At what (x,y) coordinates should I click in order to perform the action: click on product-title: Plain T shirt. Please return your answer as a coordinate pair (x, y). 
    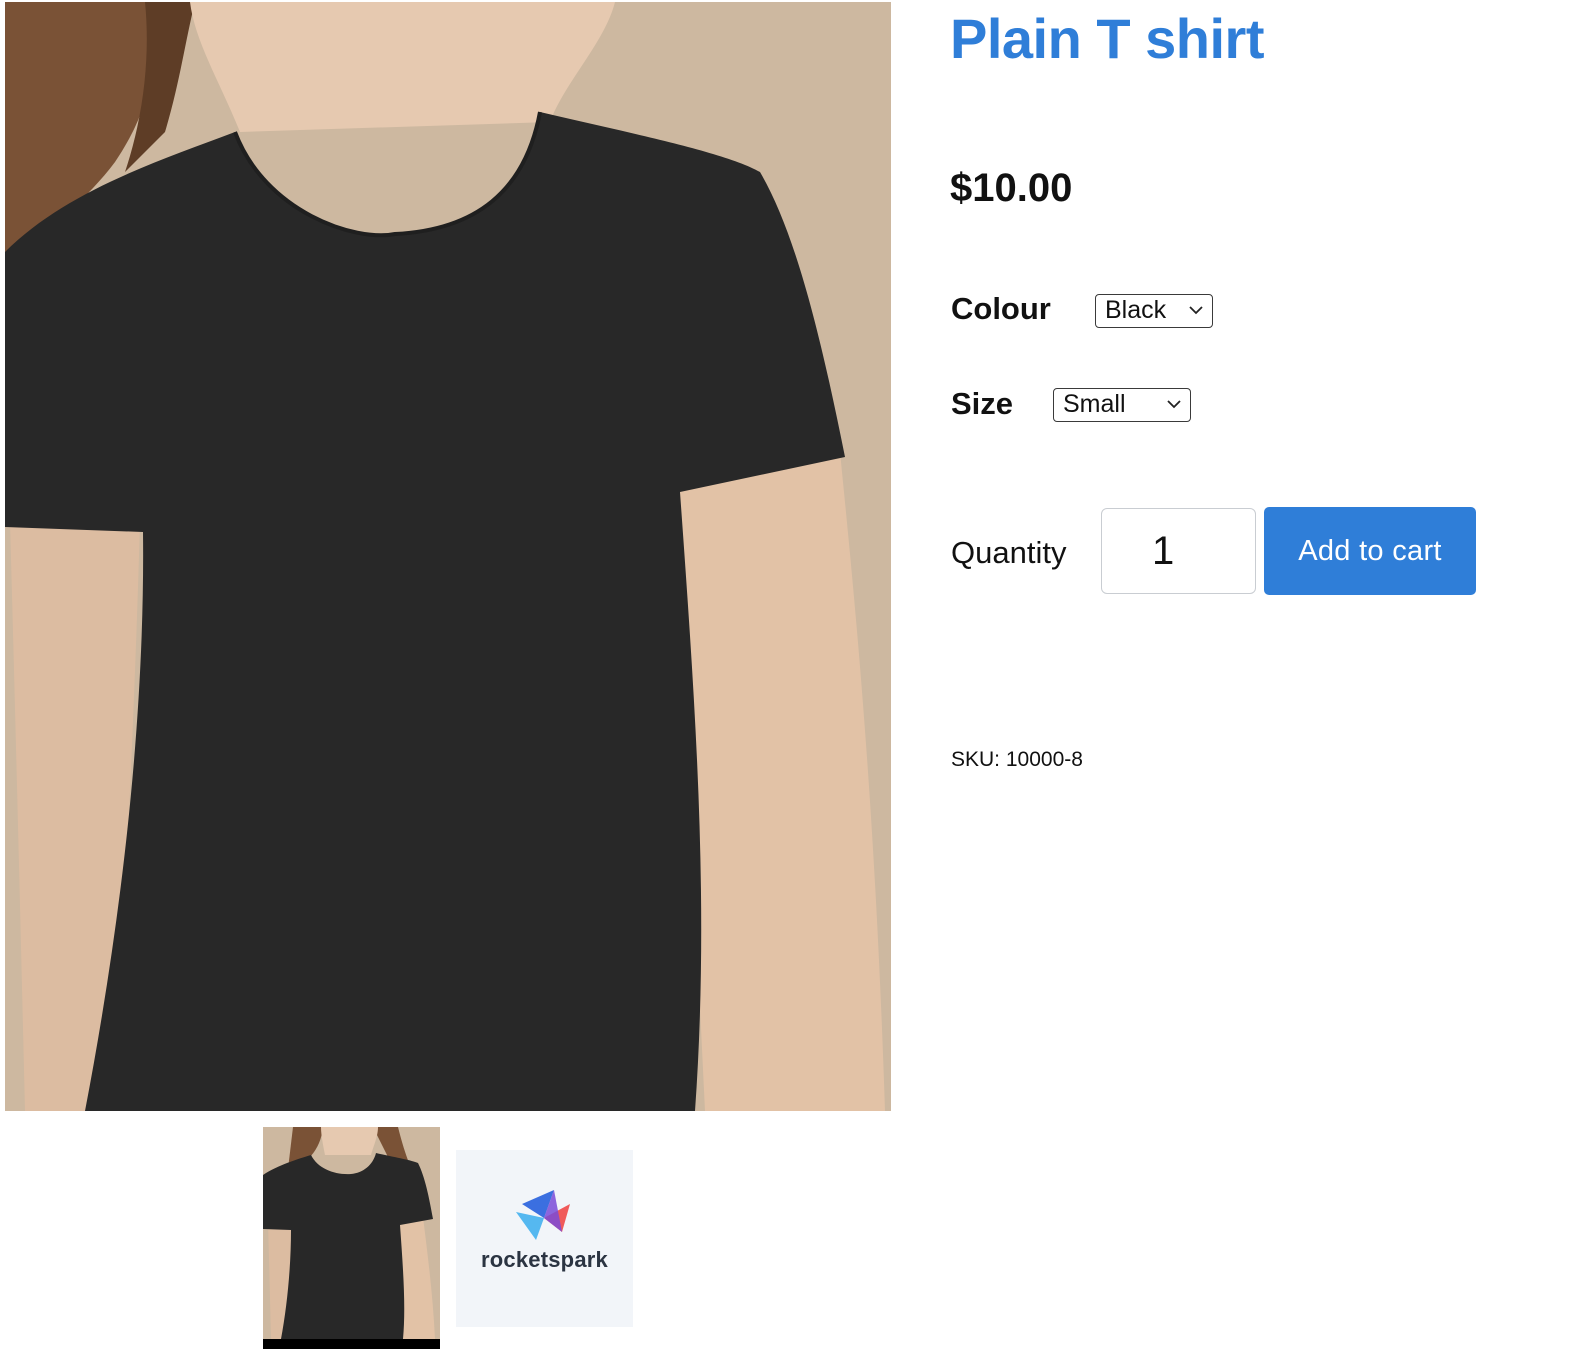
    Looking at the image, I should click on (1107, 38).